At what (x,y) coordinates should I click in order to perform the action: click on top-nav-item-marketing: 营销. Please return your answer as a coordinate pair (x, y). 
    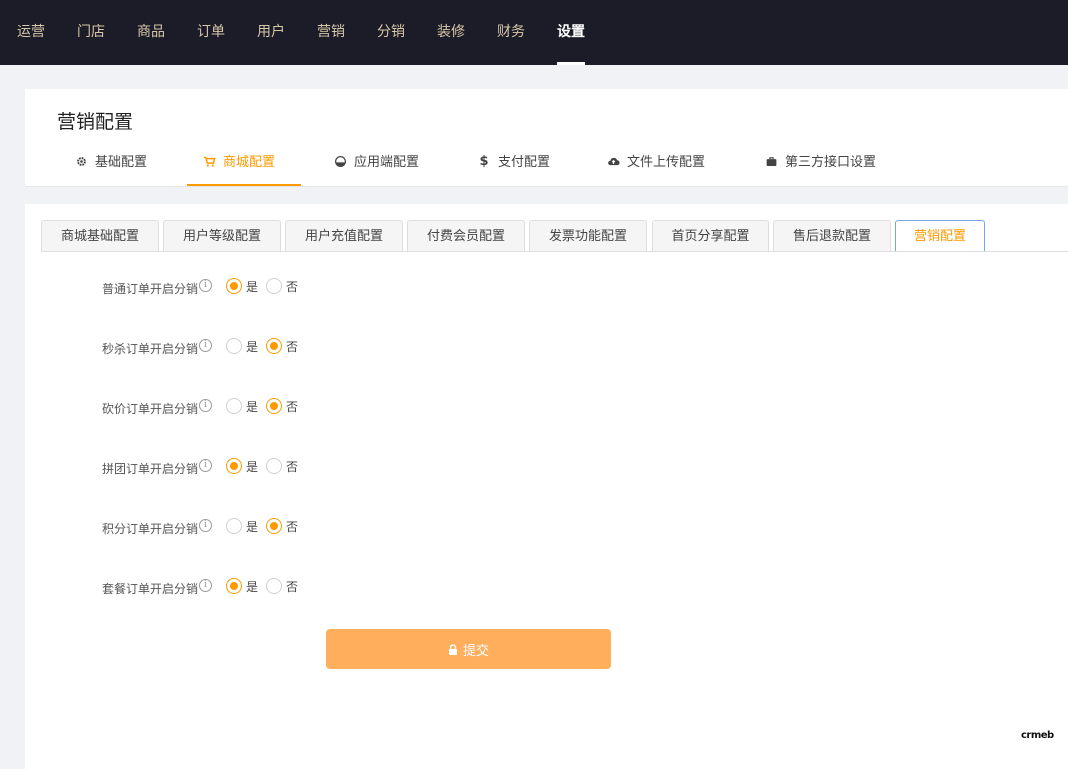
    Looking at the image, I should click on (331, 32).